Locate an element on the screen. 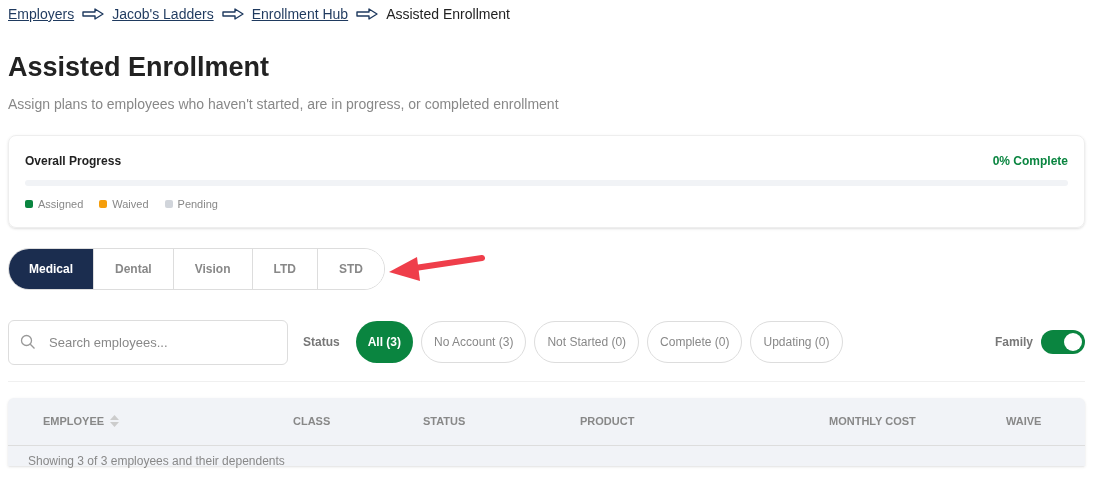 The width and height of the screenshot is (1093, 478). column-header: CLASS is located at coordinates (312, 421).